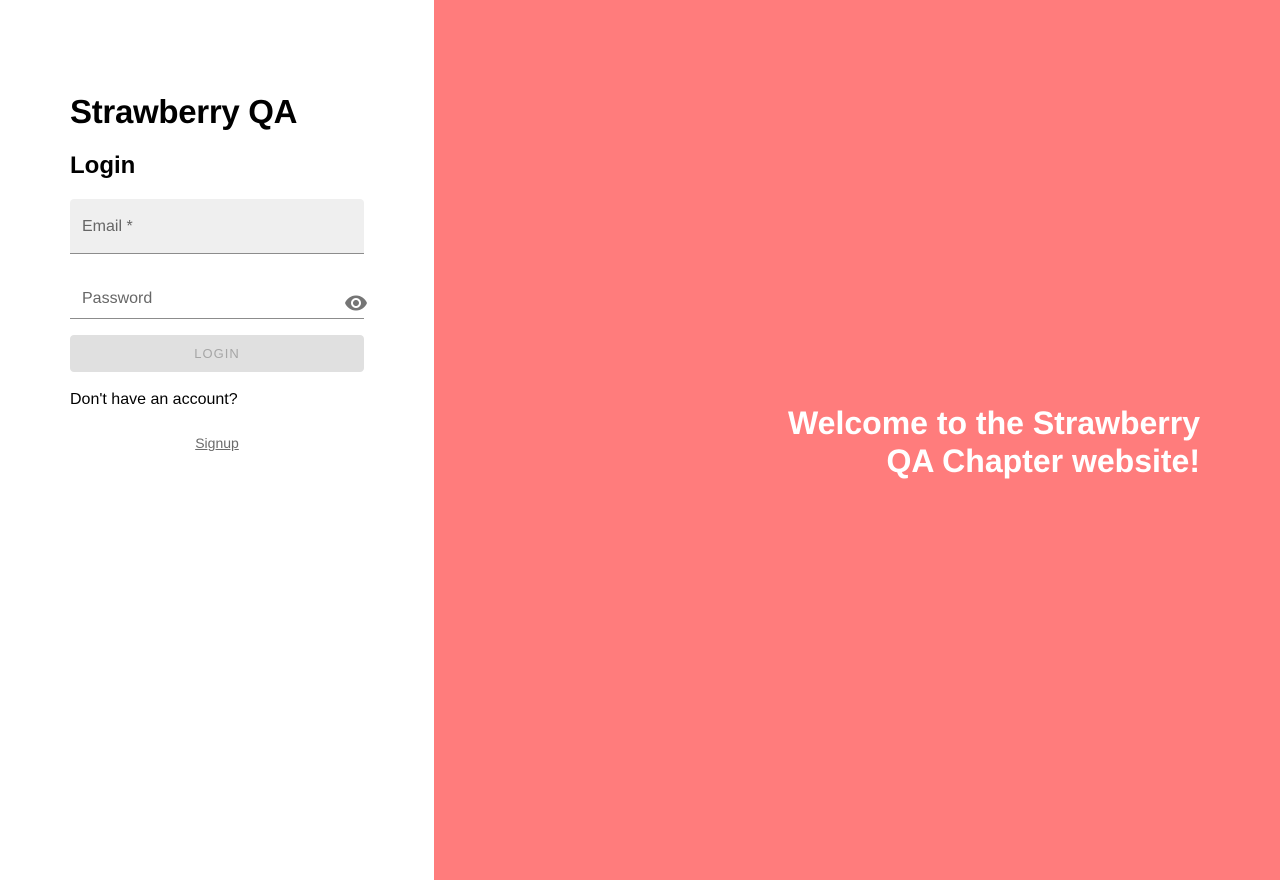 This screenshot has width=1280, height=880. I want to click on email-input, so click(217, 226).